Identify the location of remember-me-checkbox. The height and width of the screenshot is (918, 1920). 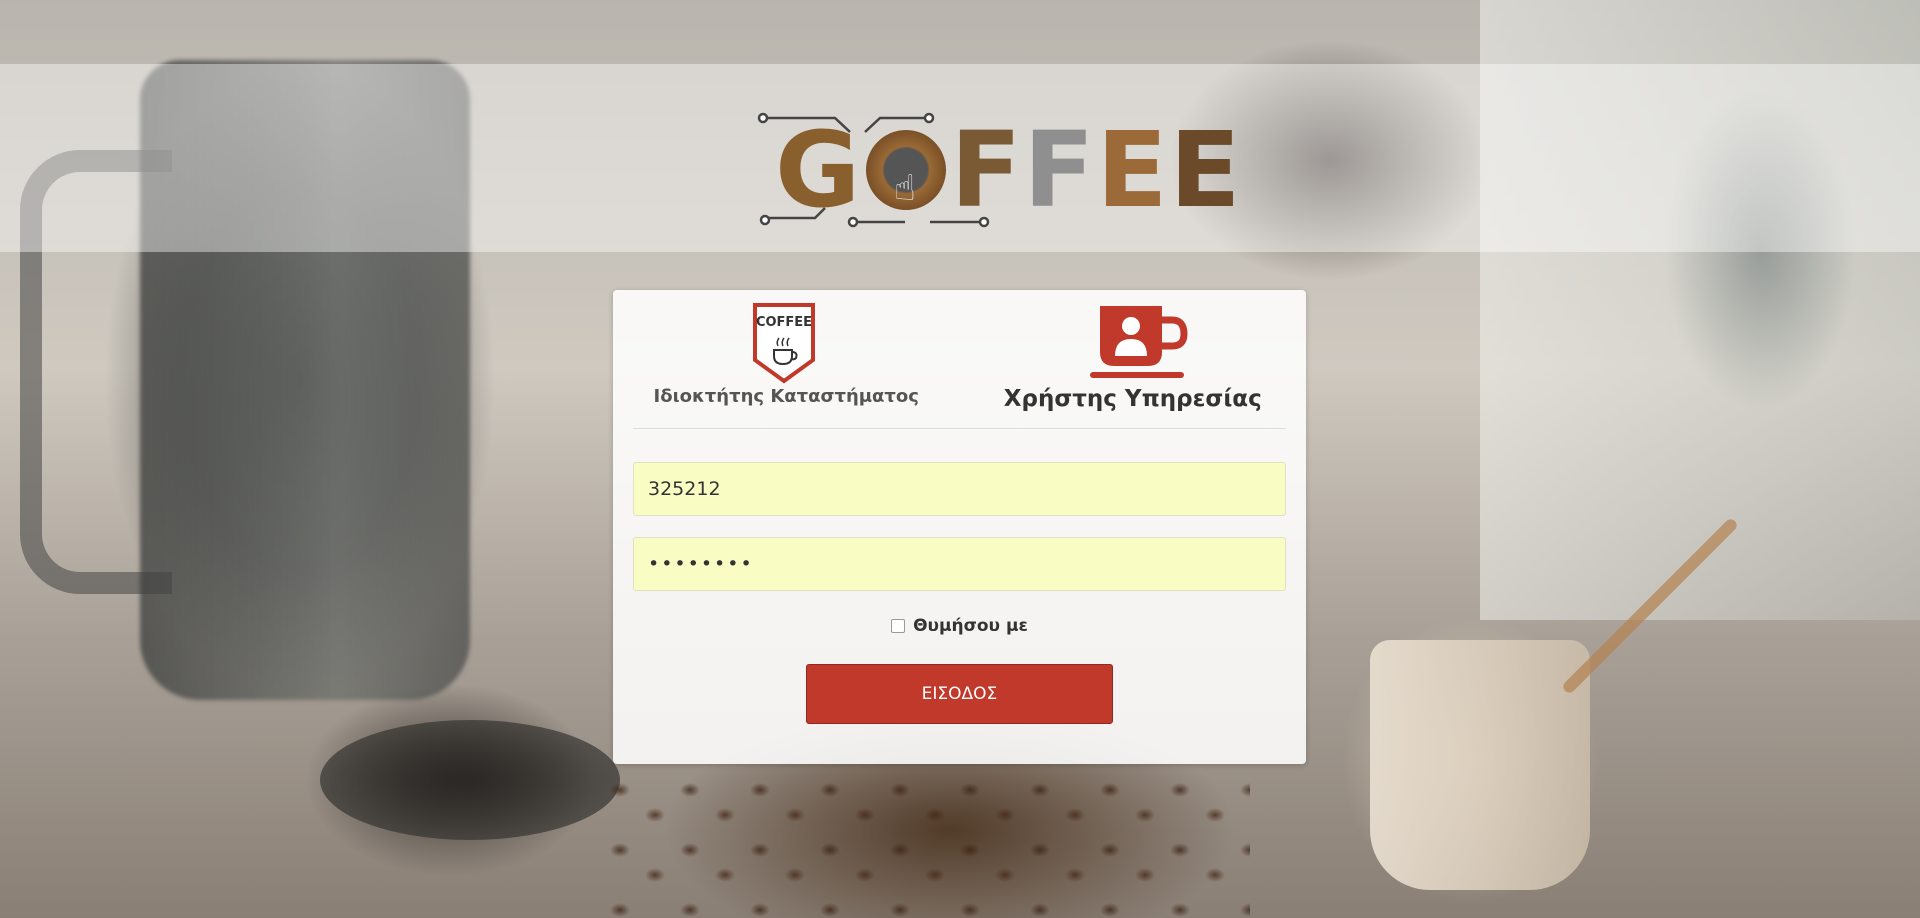
(898, 626).